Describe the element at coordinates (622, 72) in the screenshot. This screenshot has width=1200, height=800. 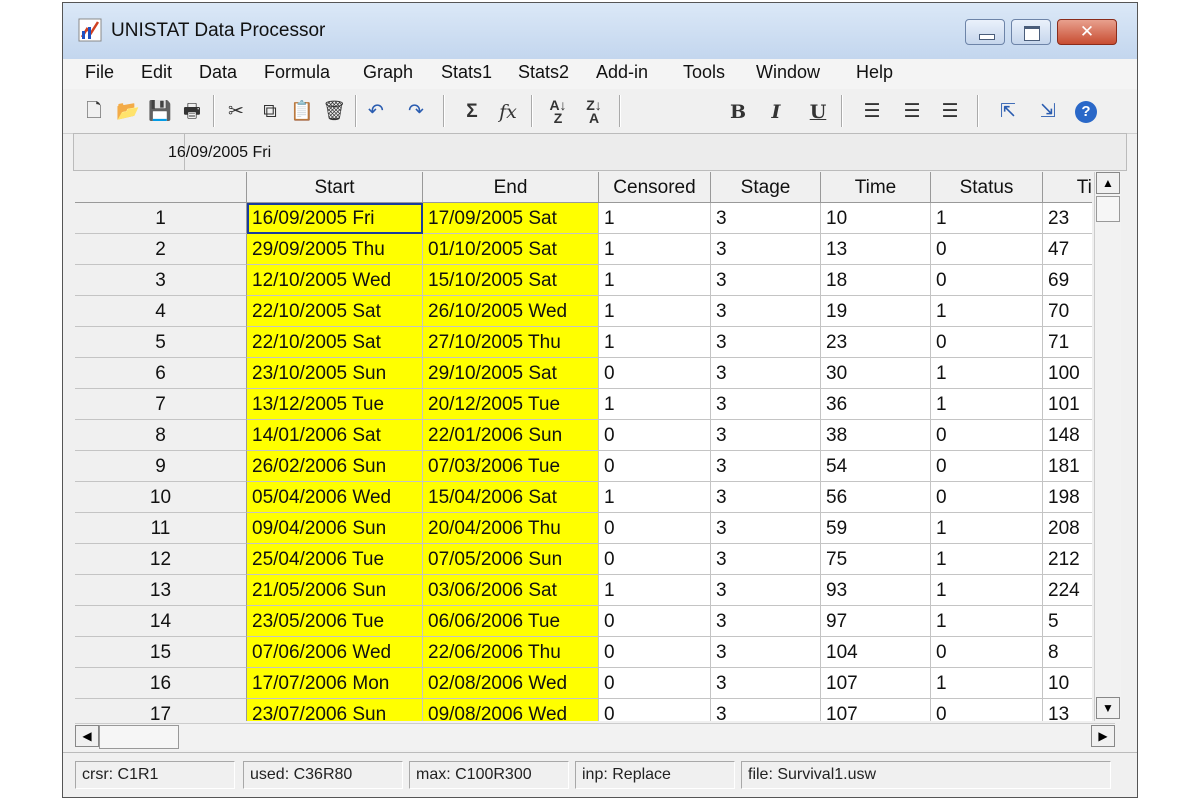
I see `menu-add-in: Add-in` at that location.